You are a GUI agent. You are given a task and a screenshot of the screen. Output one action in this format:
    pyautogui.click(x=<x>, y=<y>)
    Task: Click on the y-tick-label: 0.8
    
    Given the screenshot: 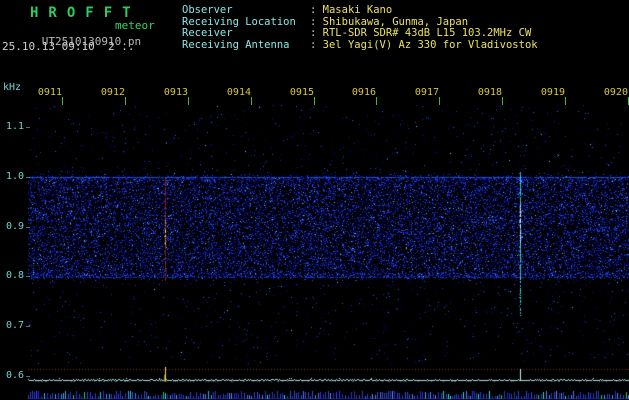 What is the action you would take?
    pyautogui.click(x=14, y=275)
    